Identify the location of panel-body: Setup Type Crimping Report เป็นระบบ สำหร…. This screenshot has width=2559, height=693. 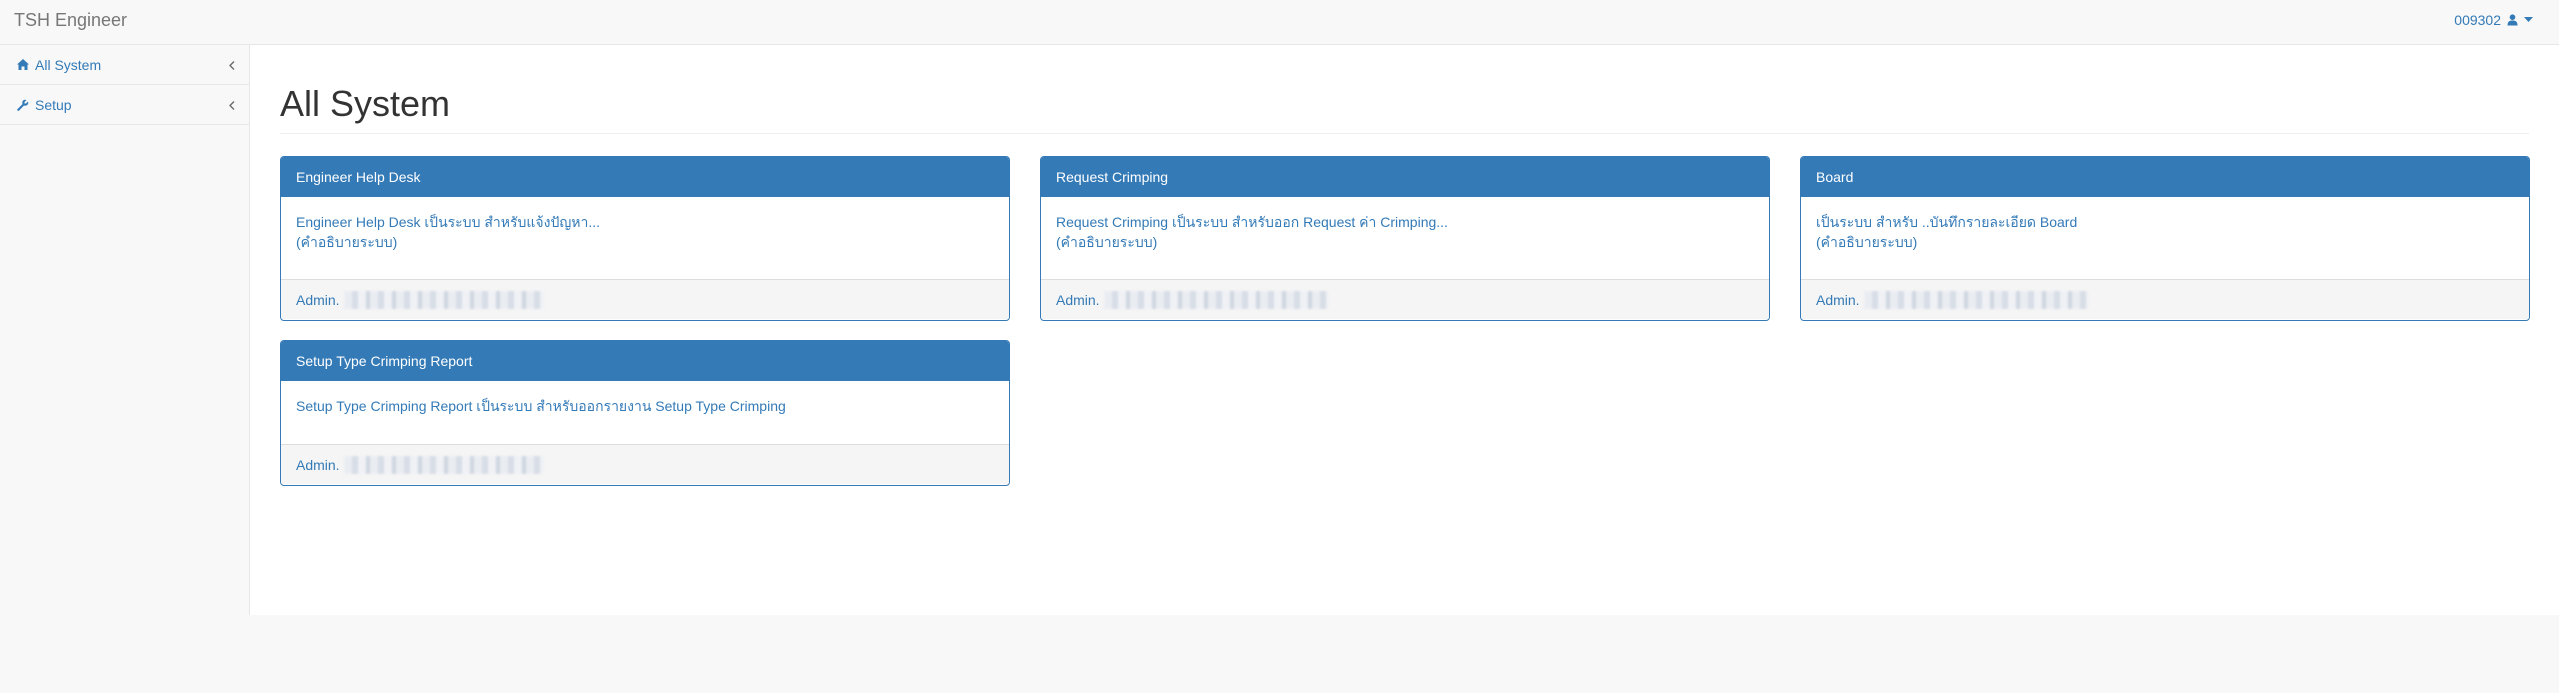
(645, 412).